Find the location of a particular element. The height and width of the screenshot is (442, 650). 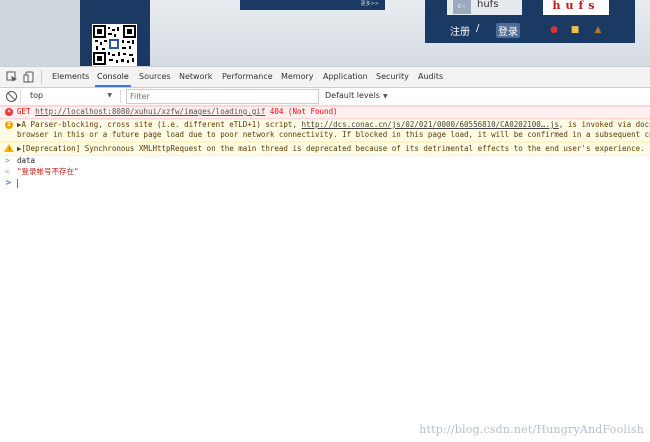

tab-performance: Performance is located at coordinates (247, 77).